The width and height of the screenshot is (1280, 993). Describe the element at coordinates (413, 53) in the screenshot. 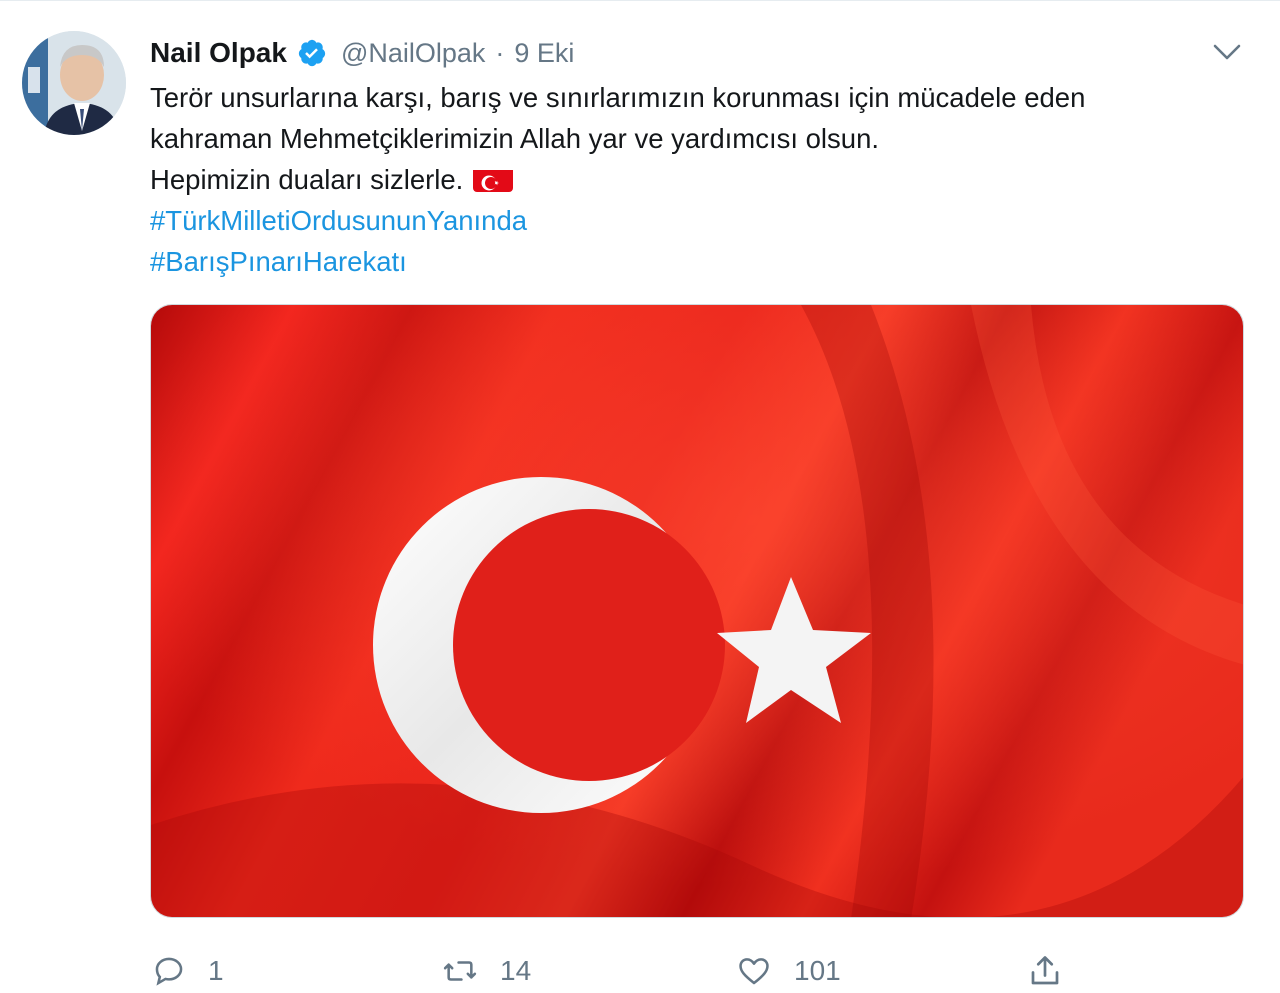

I see `handle: @NailOlpak` at that location.